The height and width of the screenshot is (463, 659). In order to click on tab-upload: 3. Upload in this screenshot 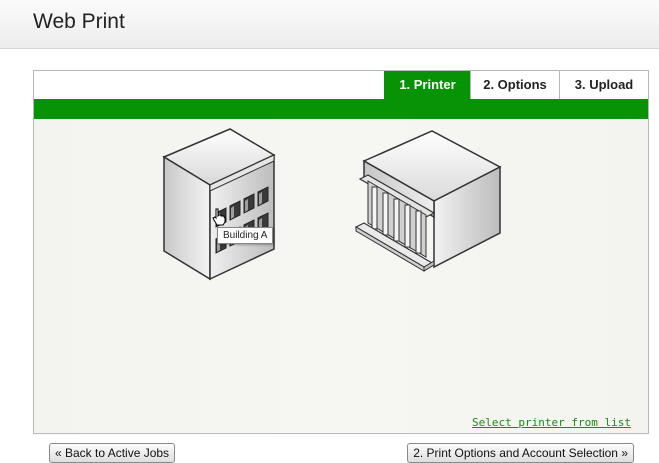, I will do `click(603, 85)`.